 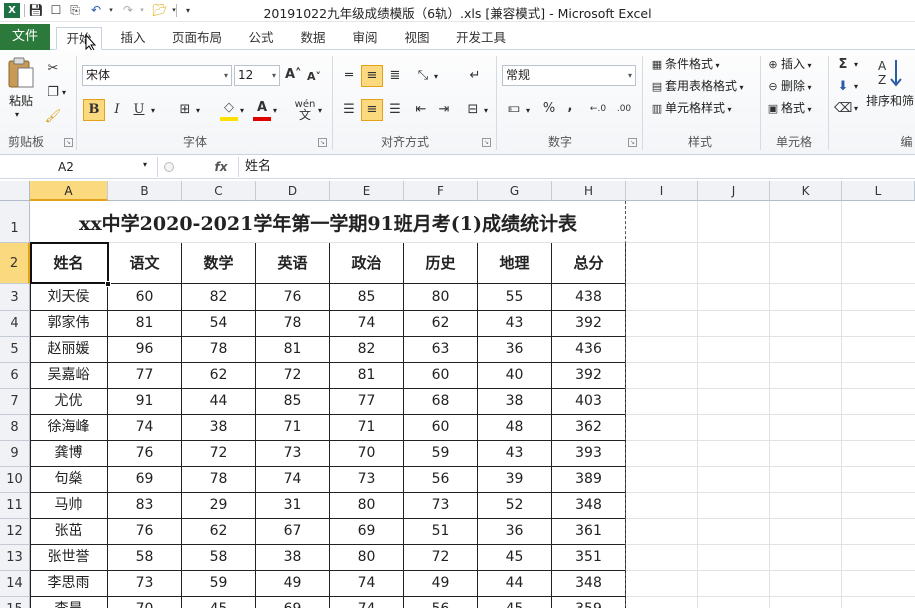 I want to click on sort-filter-label: 排序和筛, so click(x=890, y=101).